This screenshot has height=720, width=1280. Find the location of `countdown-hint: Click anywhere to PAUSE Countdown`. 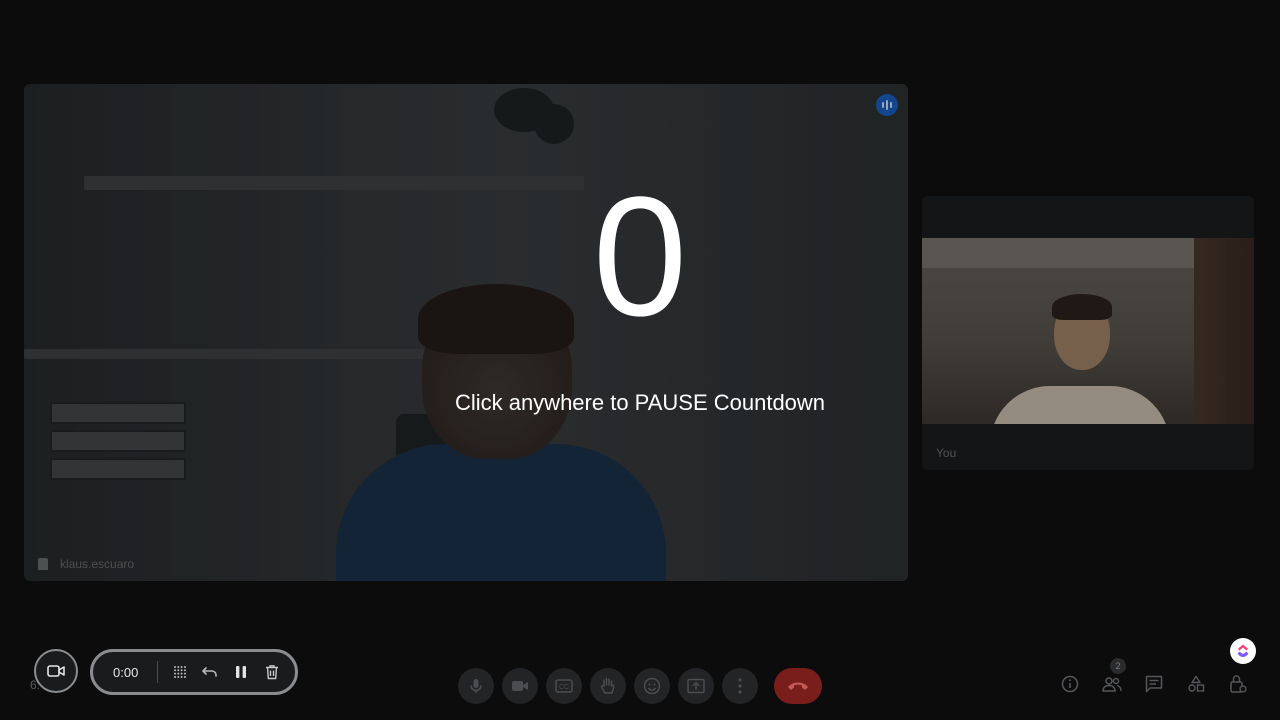

countdown-hint: Click anywhere to PAUSE Countdown is located at coordinates (640, 403).